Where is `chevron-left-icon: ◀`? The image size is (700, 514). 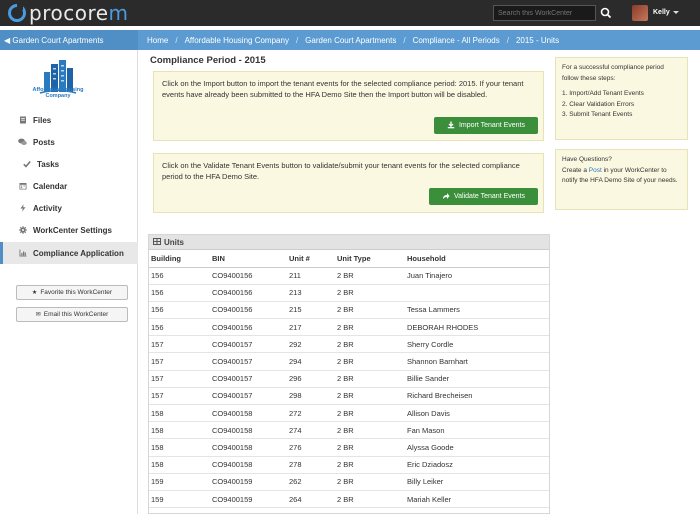
chevron-left-icon: ◀ is located at coordinates (7, 40).